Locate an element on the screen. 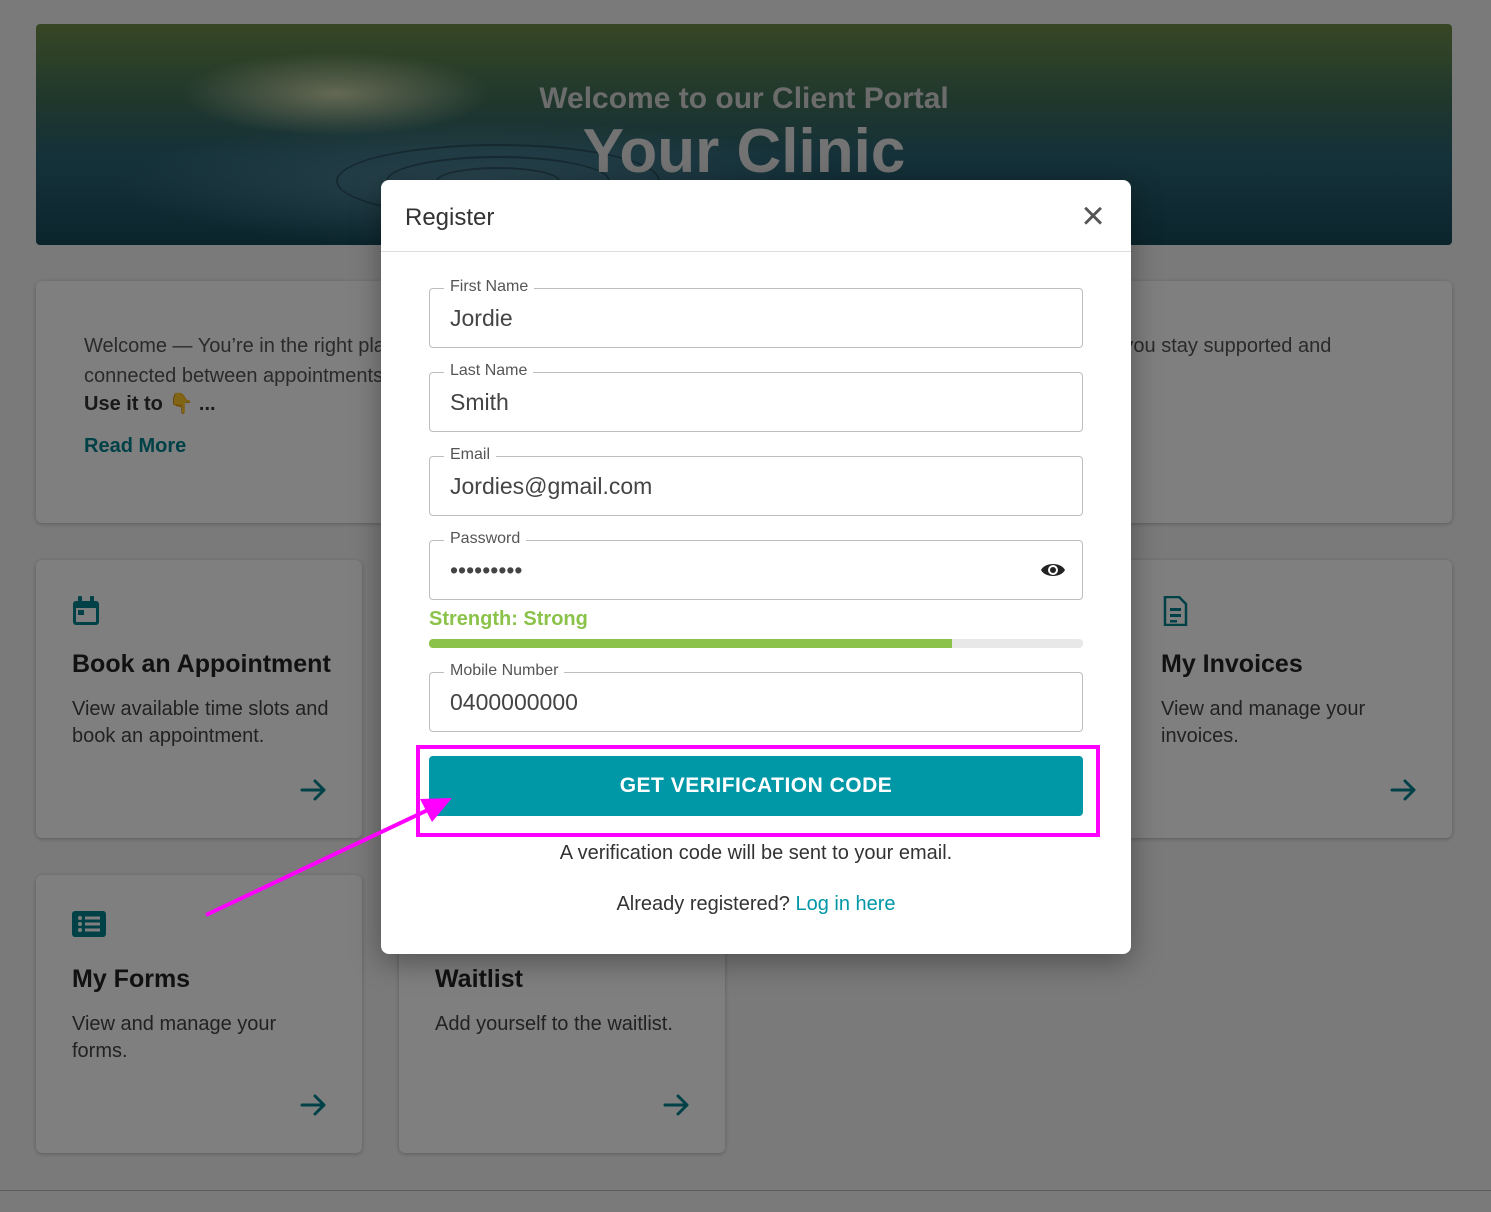 The image size is (1491, 1212). email-field: Email is located at coordinates (756, 481).